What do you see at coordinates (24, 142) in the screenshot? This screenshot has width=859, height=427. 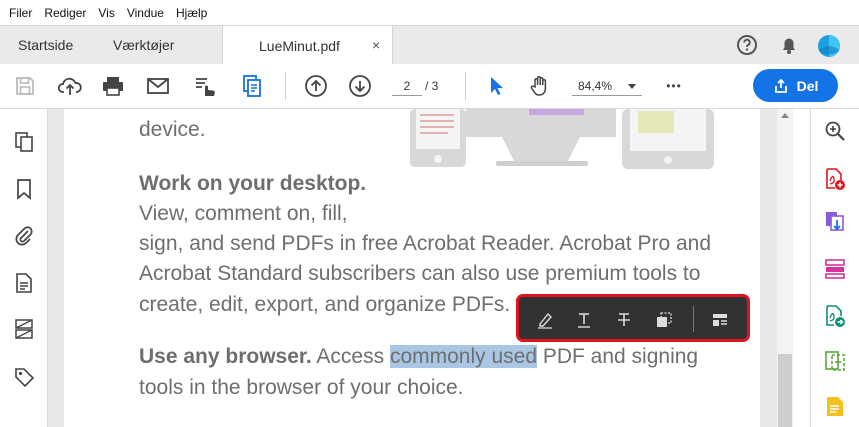 I see `page-thumbnails-icon` at bounding box center [24, 142].